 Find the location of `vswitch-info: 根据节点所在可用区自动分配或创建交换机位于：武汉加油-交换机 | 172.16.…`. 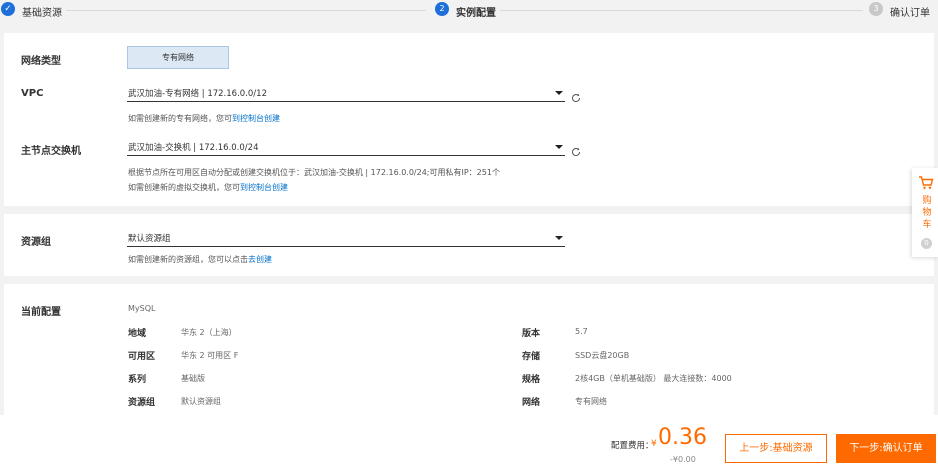

vswitch-info: 根据节点所在可用区自动分配或创建交换机位于：武汉加油-交换机 | 172.16.… is located at coordinates (314, 172).